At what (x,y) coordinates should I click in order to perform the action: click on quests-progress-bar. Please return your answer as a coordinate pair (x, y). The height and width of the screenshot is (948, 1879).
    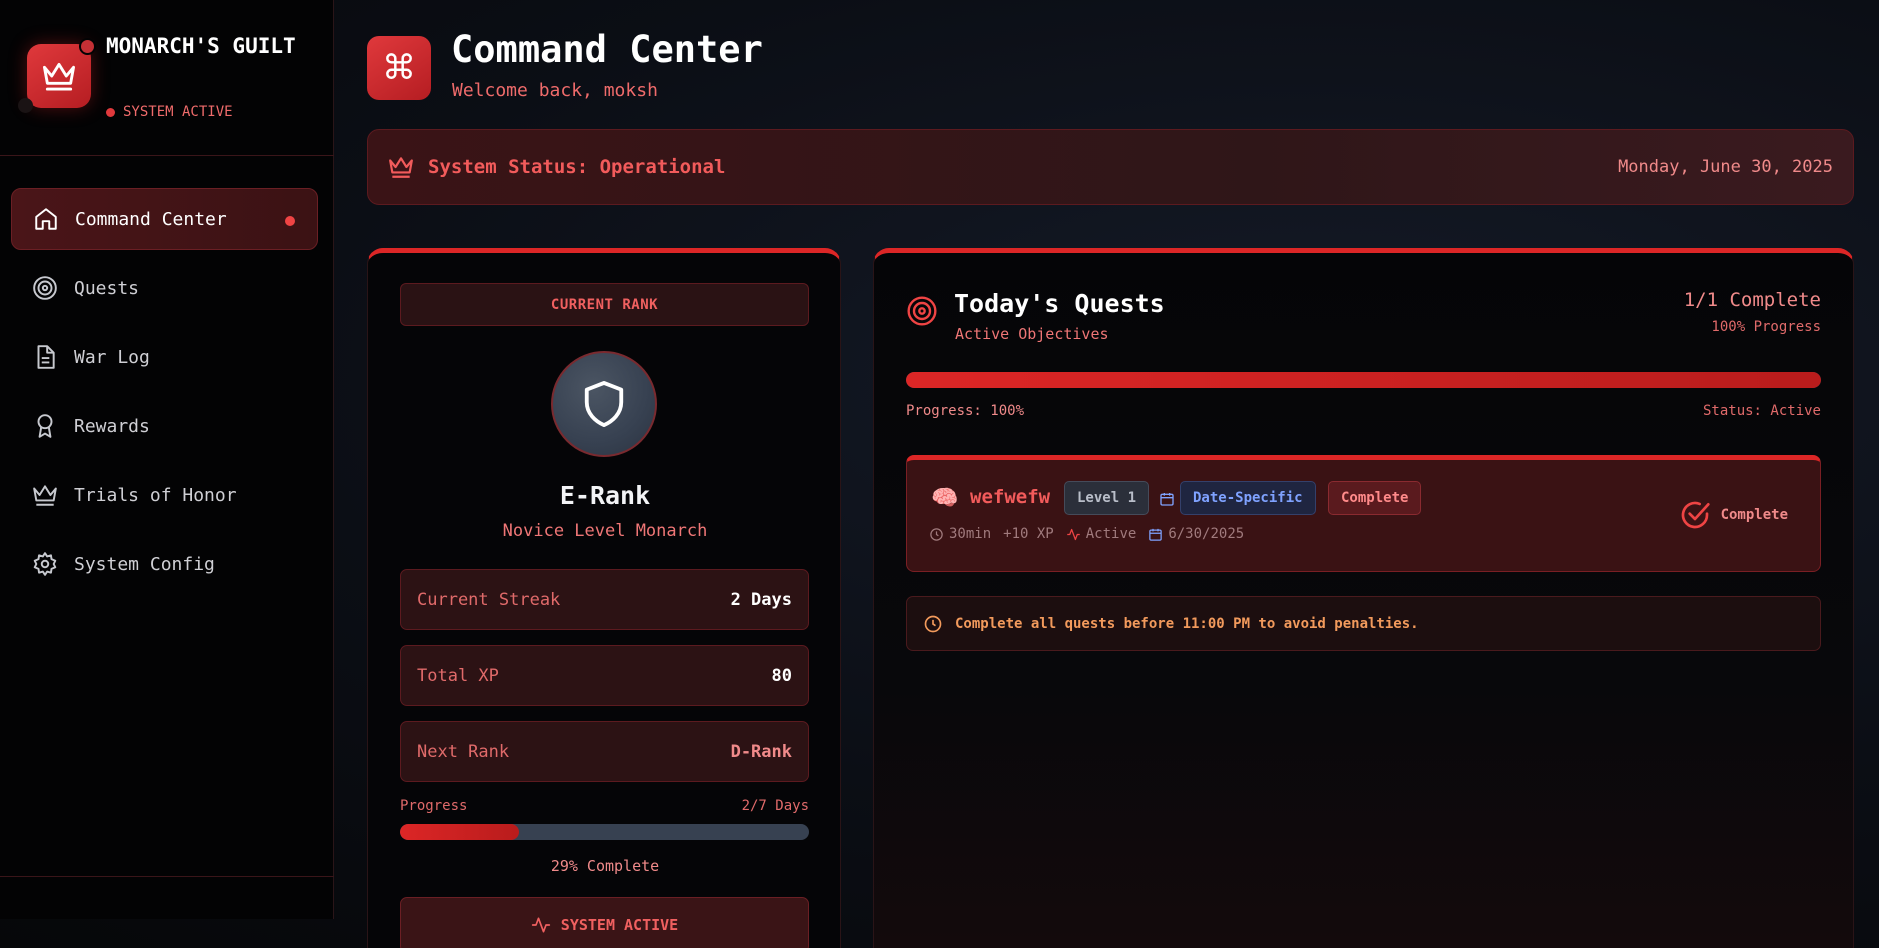
    Looking at the image, I should click on (1363, 380).